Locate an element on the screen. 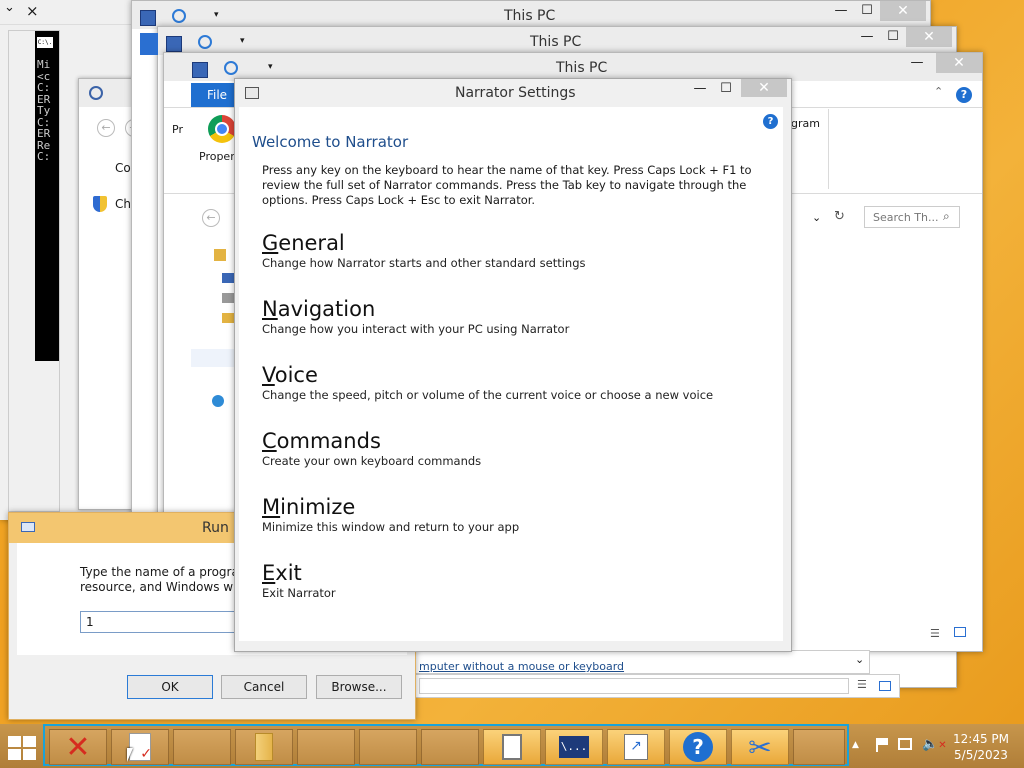 This screenshot has height=768, width=1024. action-center-flag-icon is located at coordinates (883, 745).